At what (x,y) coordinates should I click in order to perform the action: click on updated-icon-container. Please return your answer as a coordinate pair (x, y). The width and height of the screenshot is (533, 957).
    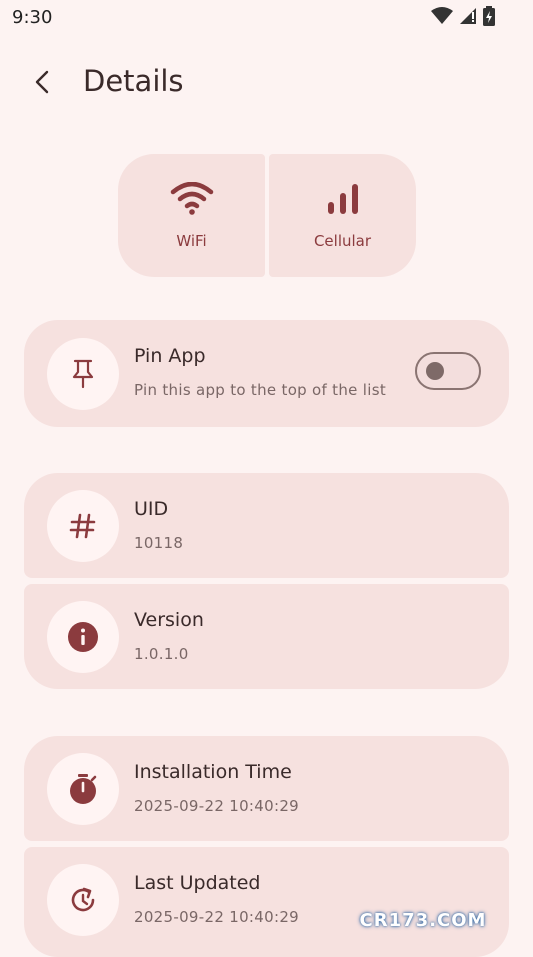
    Looking at the image, I should click on (83, 900).